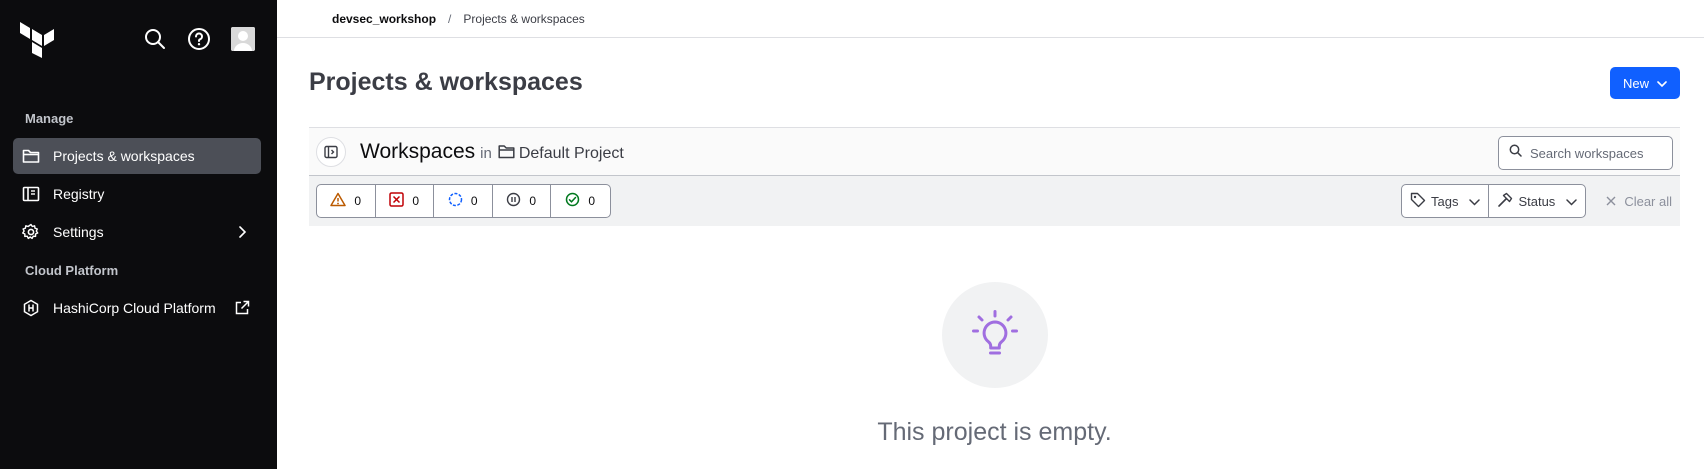 This screenshot has height=469, width=1704. Describe the element at coordinates (338, 201) in the screenshot. I see `warning-icon` at that location.